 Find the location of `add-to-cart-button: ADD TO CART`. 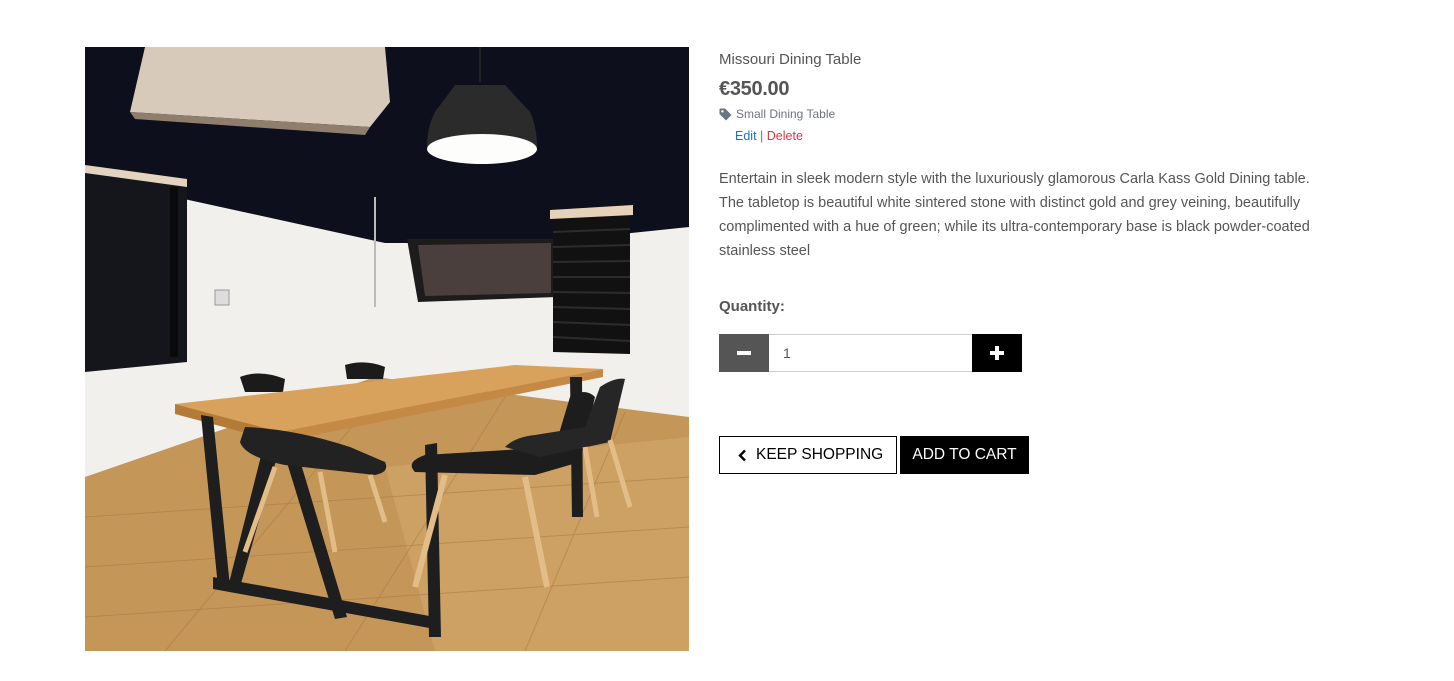

add-to-cart-button: ADD TO CART is located at coordinates (964, 455).